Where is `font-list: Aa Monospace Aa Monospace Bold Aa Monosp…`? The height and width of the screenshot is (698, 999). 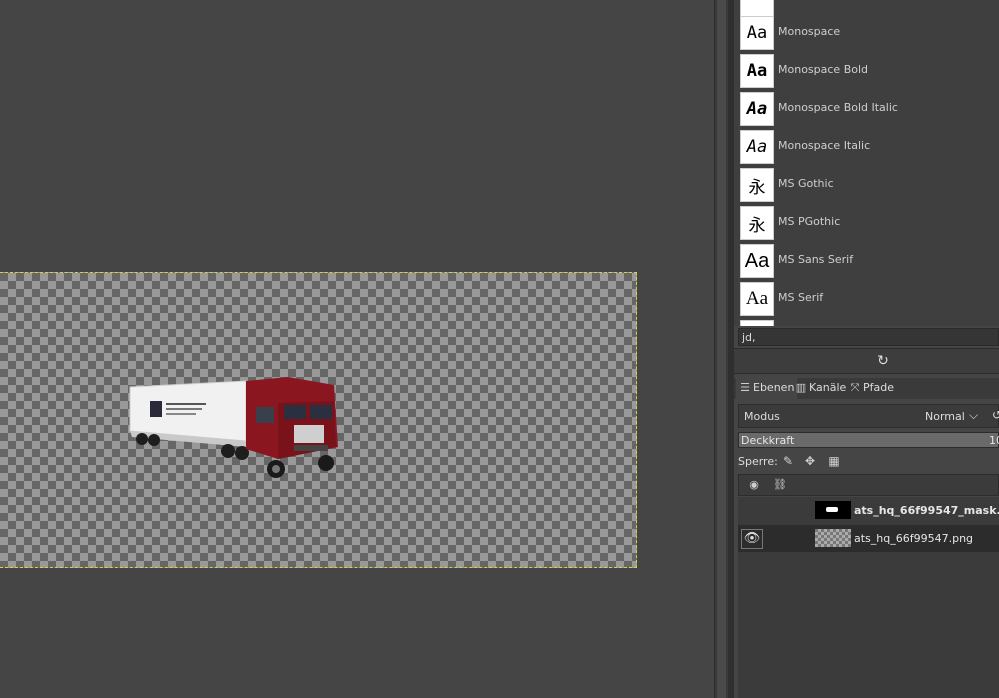 font-list: Aa Monospace Aa Monospace Bold Aa Monosp… is located at coordinates (866, 163).